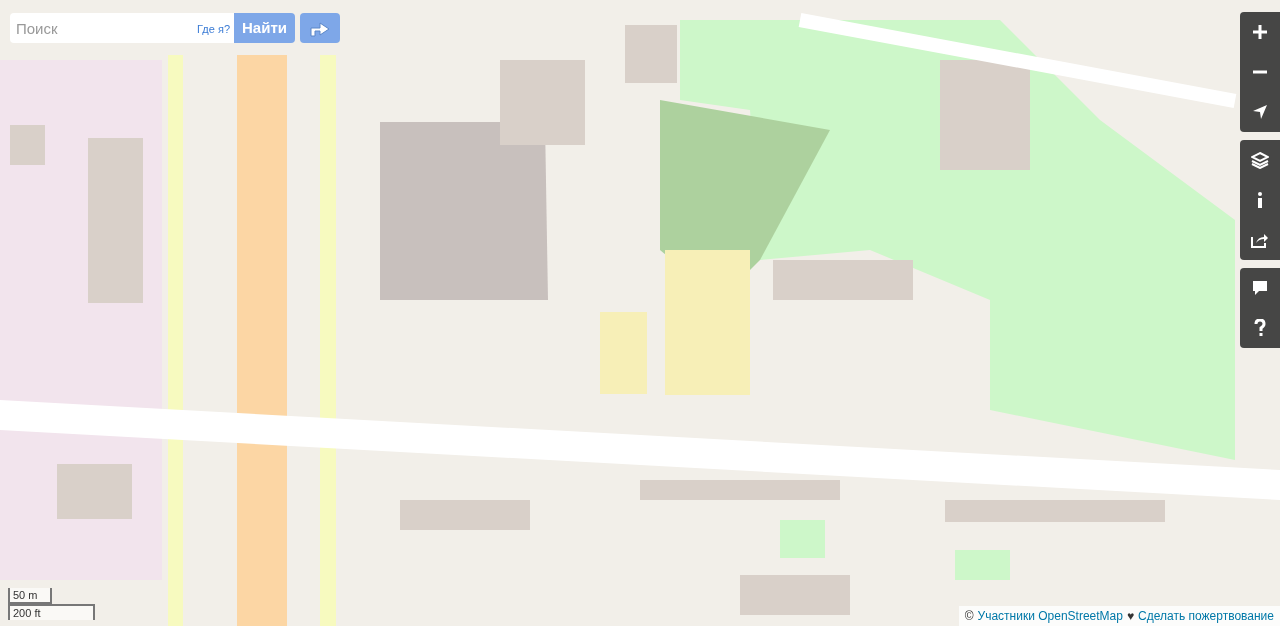  I want to click on zoom-in-button, so click(1260, 32).